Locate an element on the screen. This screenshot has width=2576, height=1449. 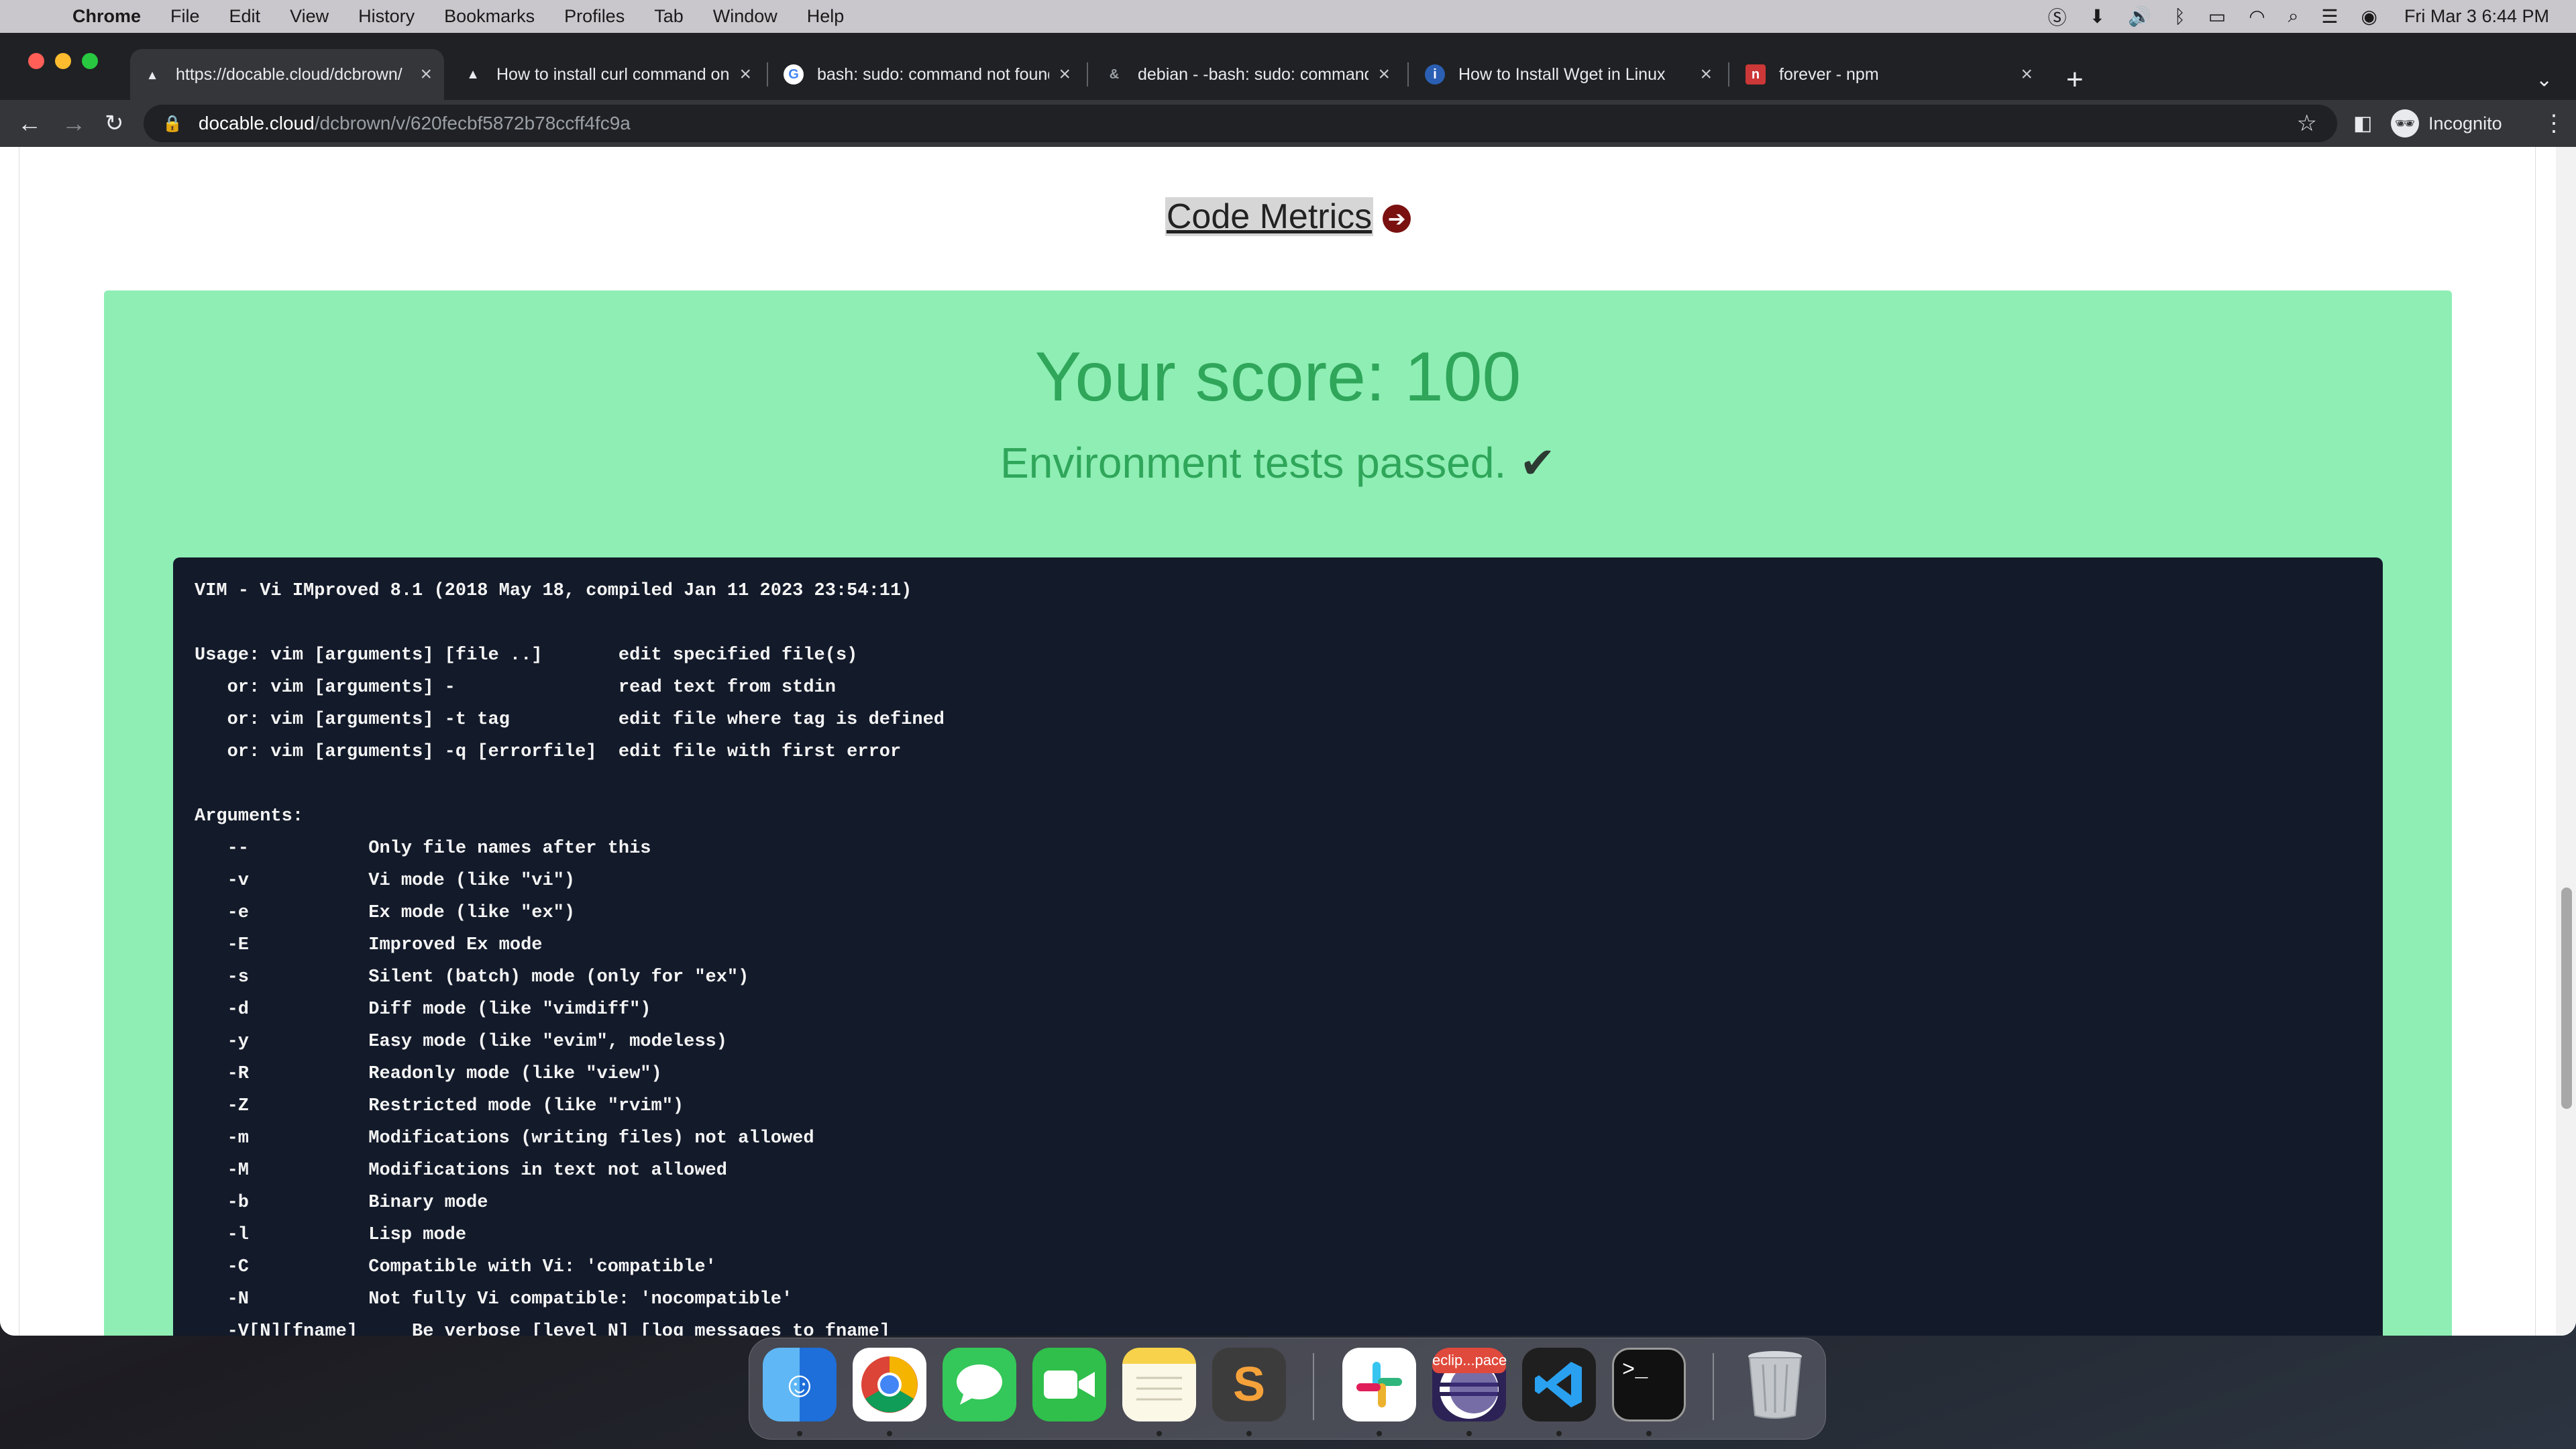
article-icon: ▲ is located at coordinates (473, 74).